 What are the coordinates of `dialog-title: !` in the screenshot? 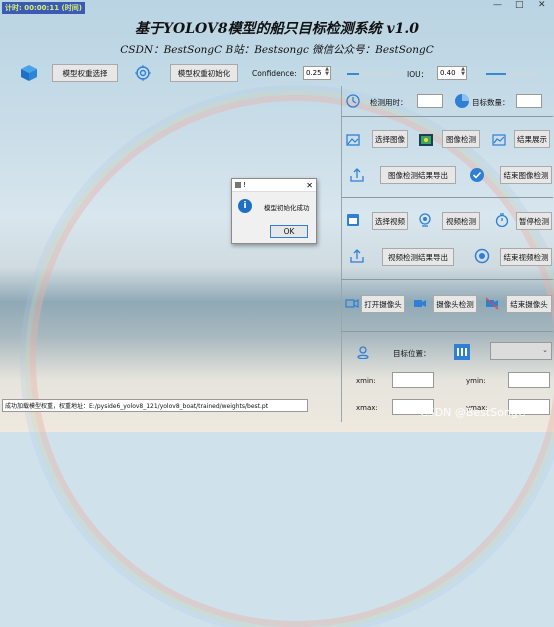 It's located at (244, 185).